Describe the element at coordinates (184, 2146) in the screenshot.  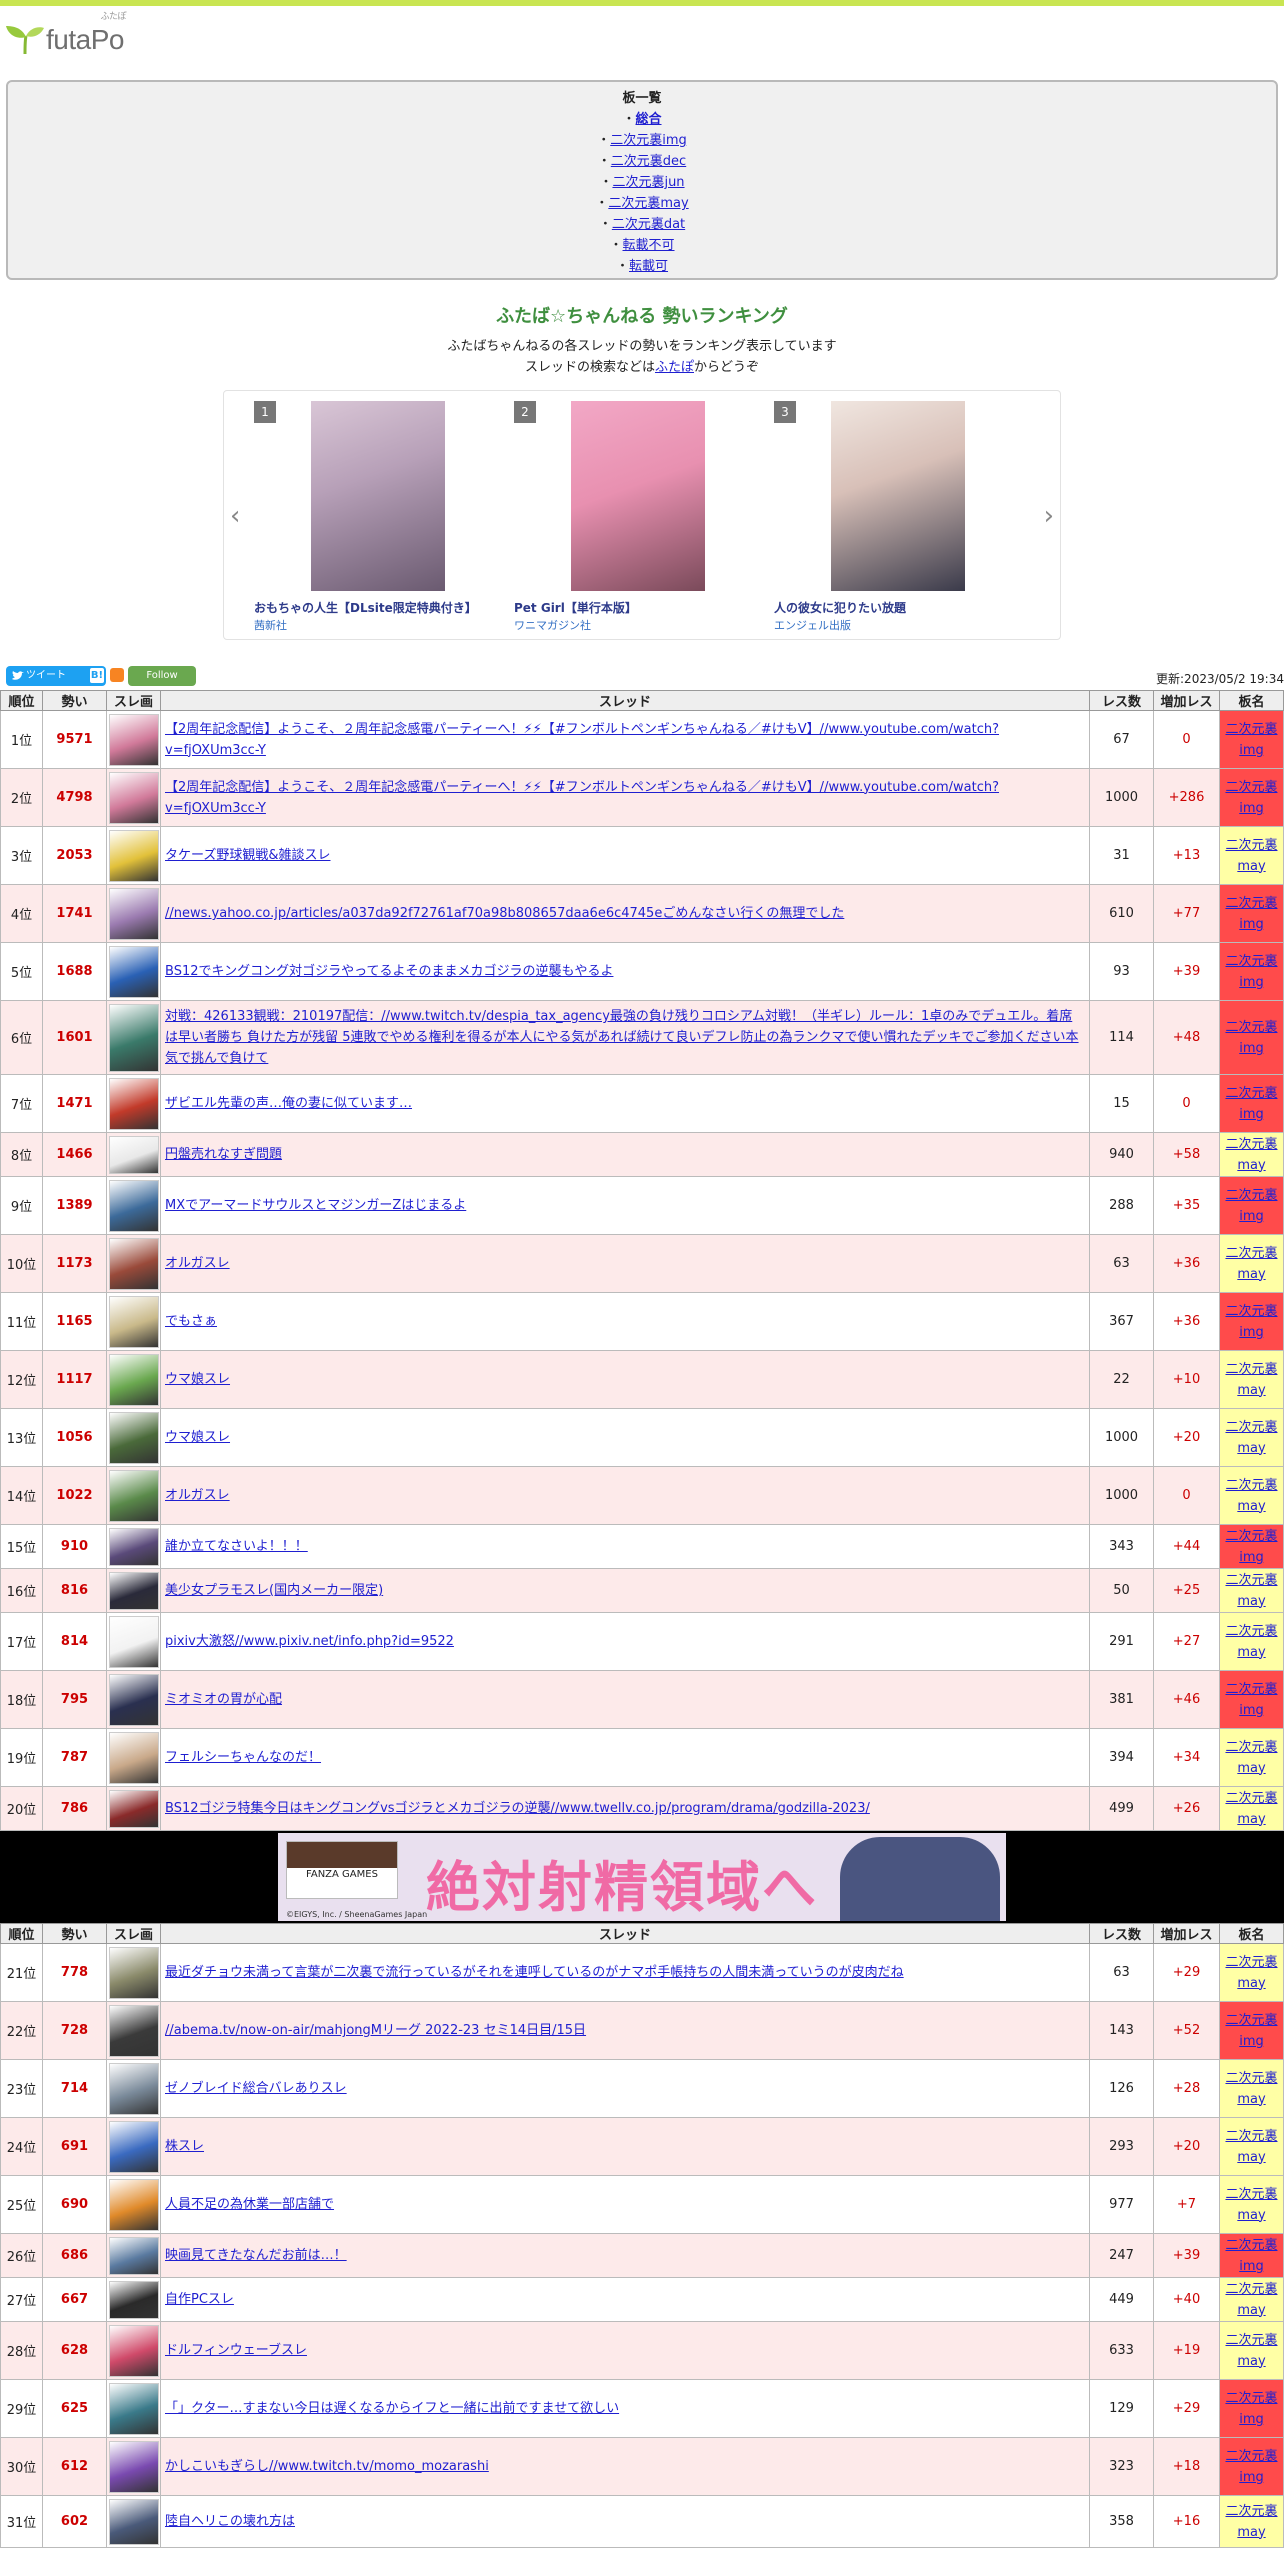
I see `thread-link: 株スレ` at that location.